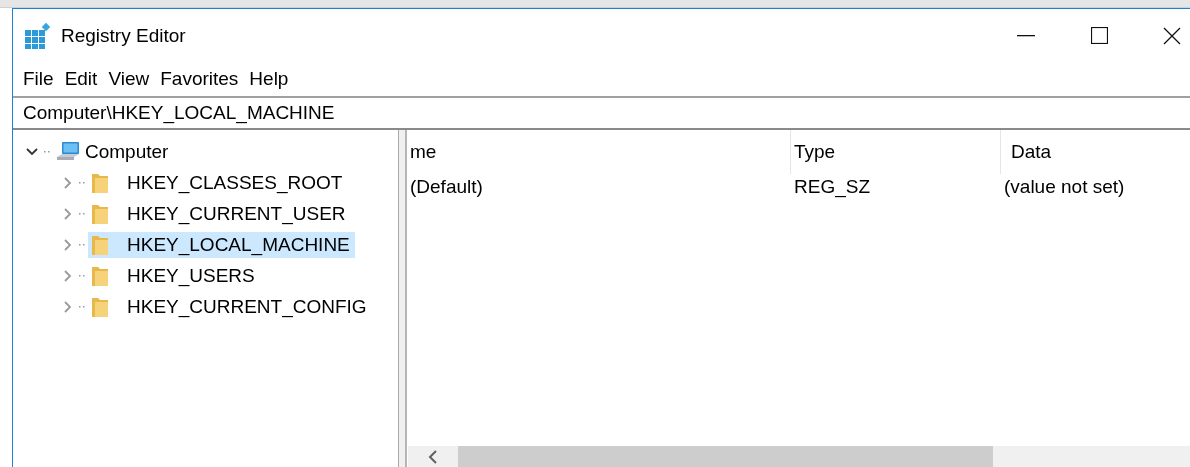 The height and width of the screenshot is (467, 1190). What do you see at coordinates (113, 151) in the screenshot?
I see `tree-node: Computer` at bounding box center [113, 151].